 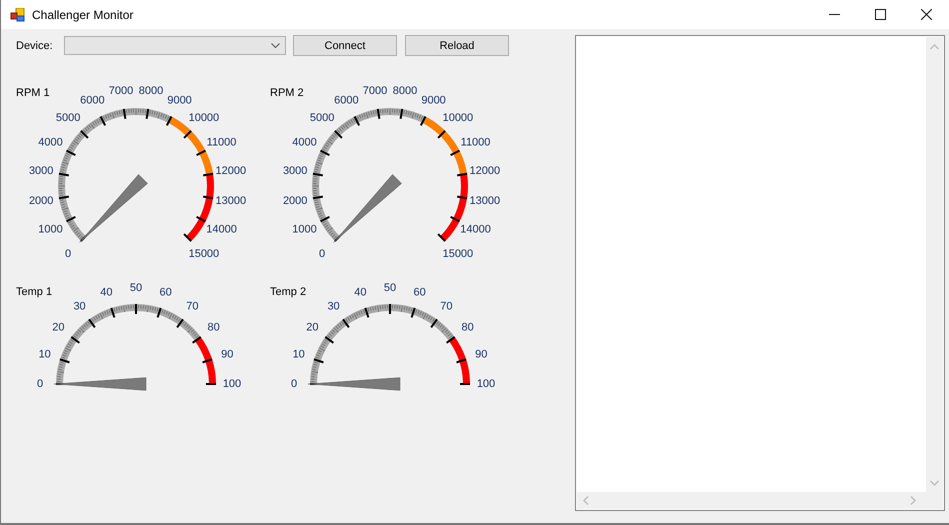 What do you see at coordinates (880, 14) in the screenshot?
I see `maximize-icon` at bounding box center [880, 14].